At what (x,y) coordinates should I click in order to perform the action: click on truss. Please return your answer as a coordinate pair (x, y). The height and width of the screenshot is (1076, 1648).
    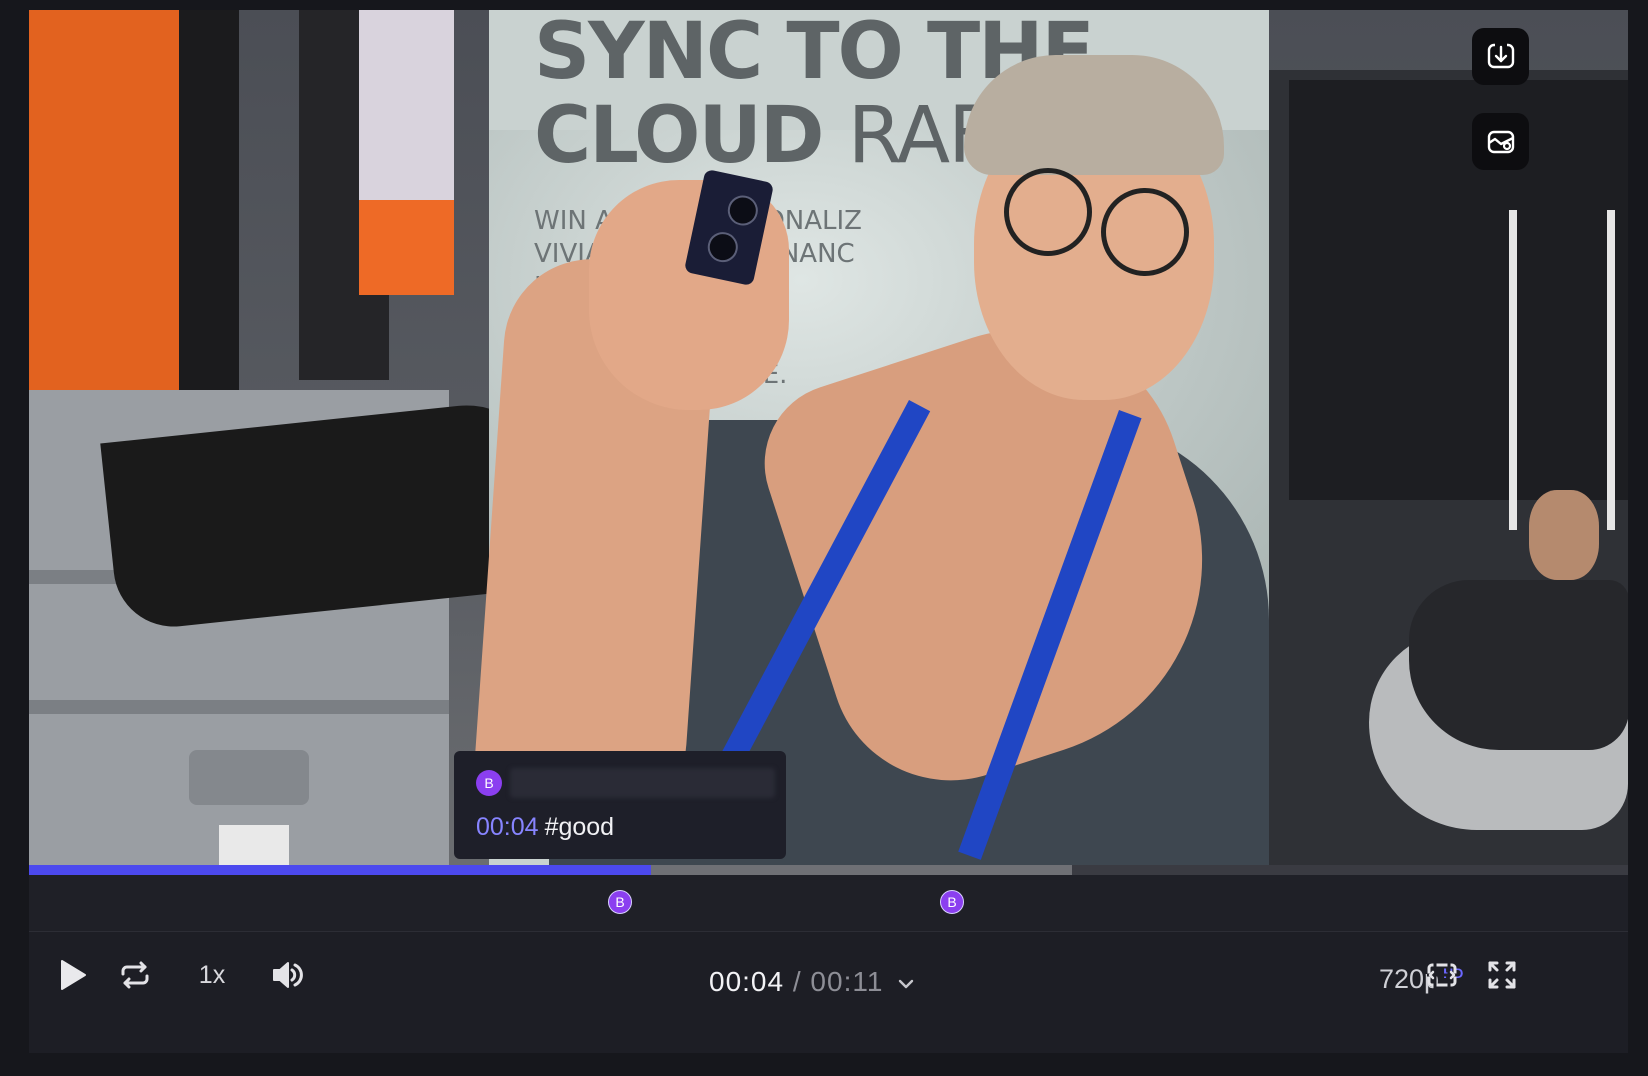
    Looking at the image, I should click on (209, 205).